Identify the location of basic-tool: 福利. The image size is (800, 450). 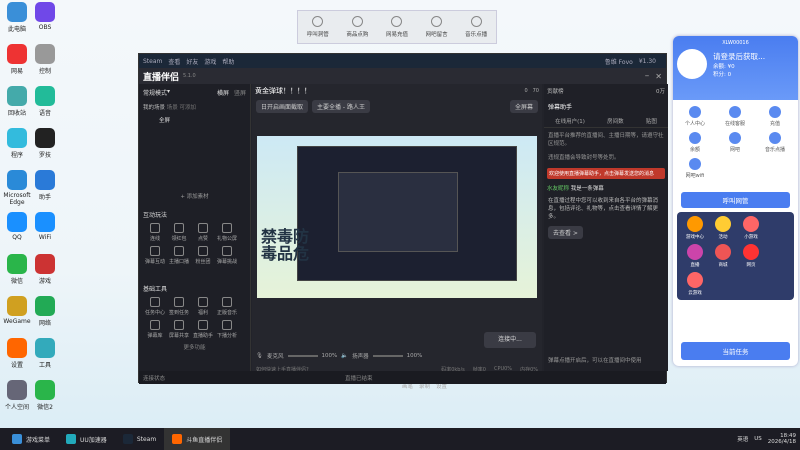
(203, 306).